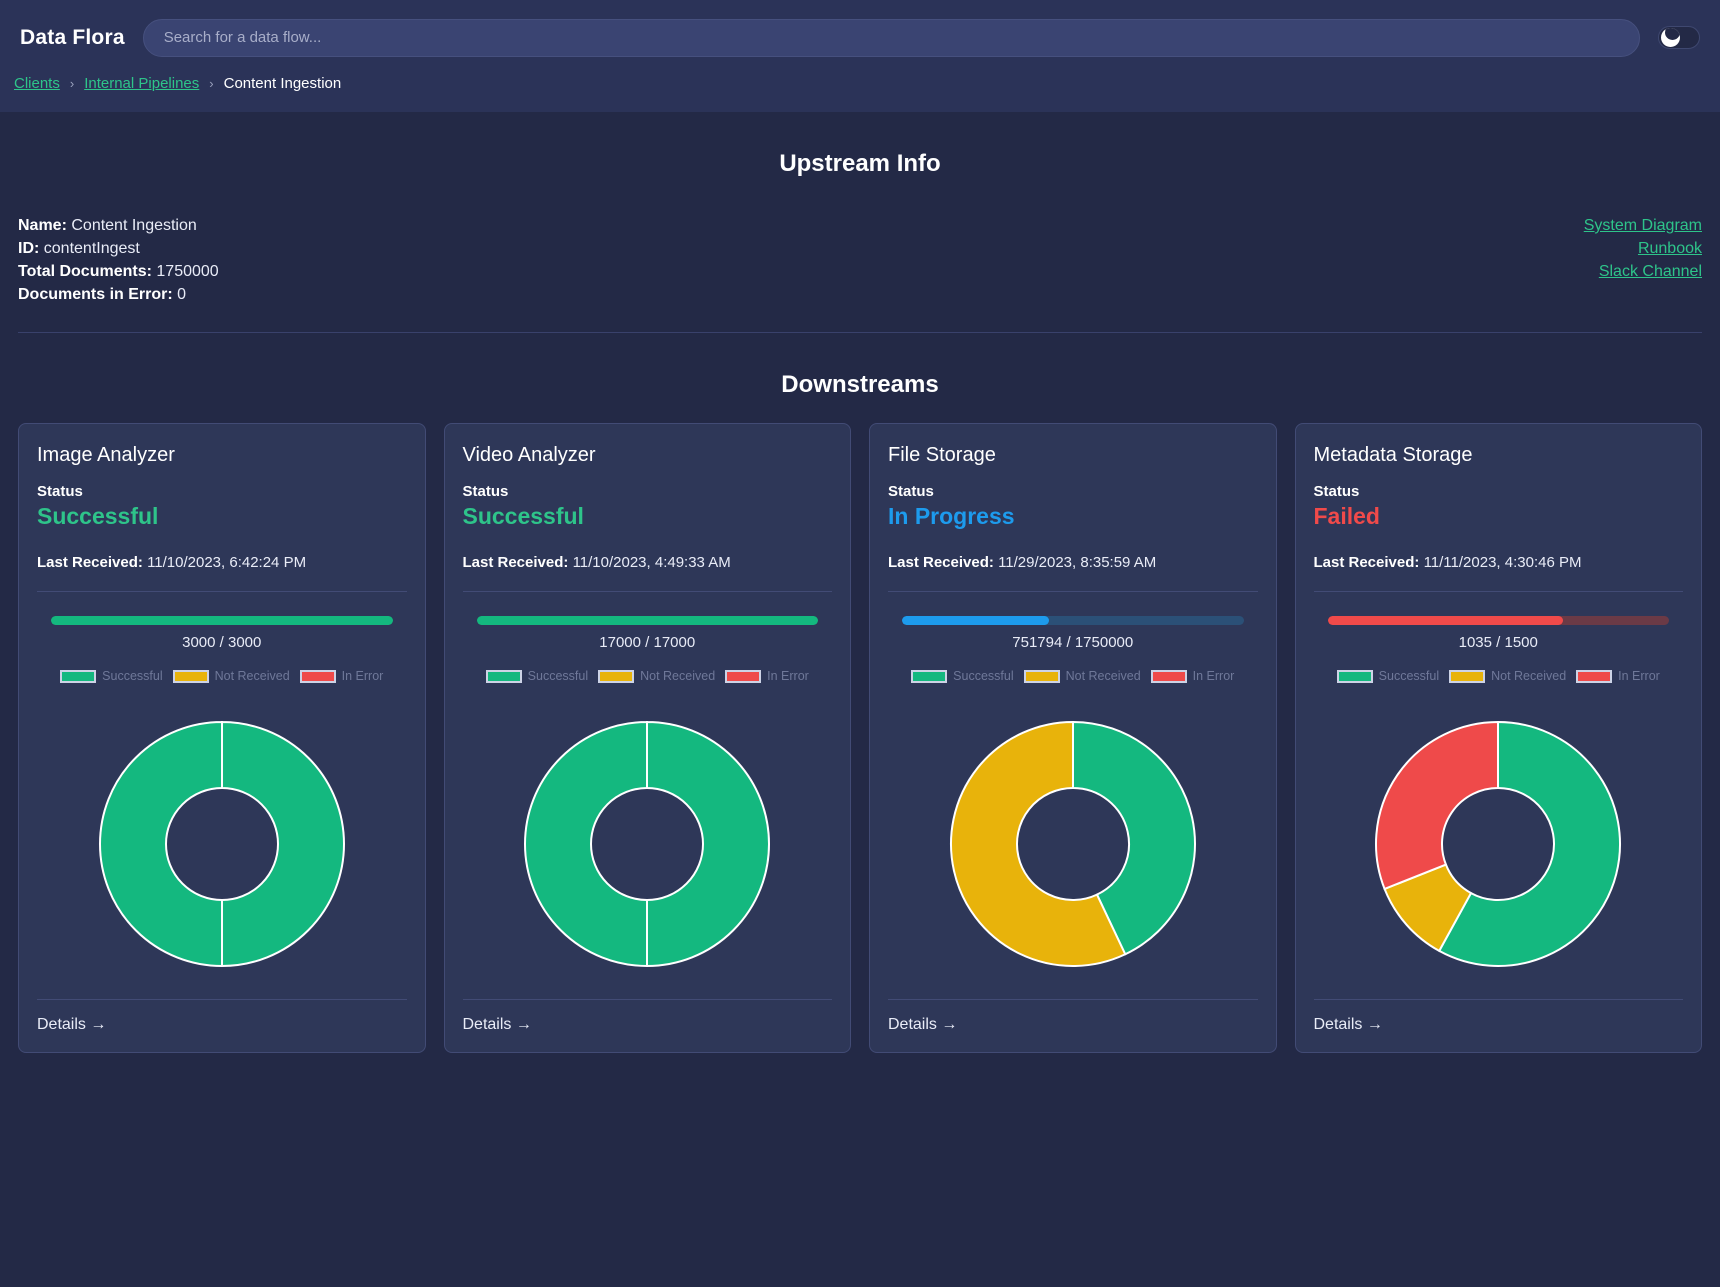 The width and height of the screenshot is (1720, 1287). Describe the element at coordinates (1670, 248) in the screenshot. I see `link-runbook: Runbook` at that location.